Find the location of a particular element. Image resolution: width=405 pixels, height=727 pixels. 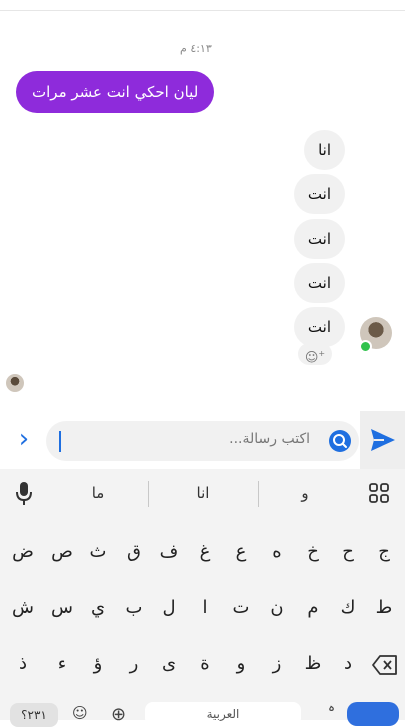

suggestion-item: ما is located at coordinates (98, 493).